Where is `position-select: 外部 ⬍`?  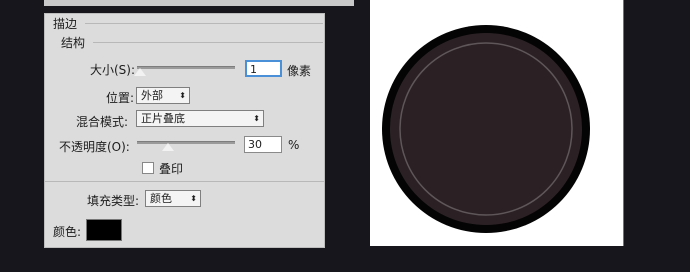 position-select: 外部 ⬍ is located at coordinates (163, 95).